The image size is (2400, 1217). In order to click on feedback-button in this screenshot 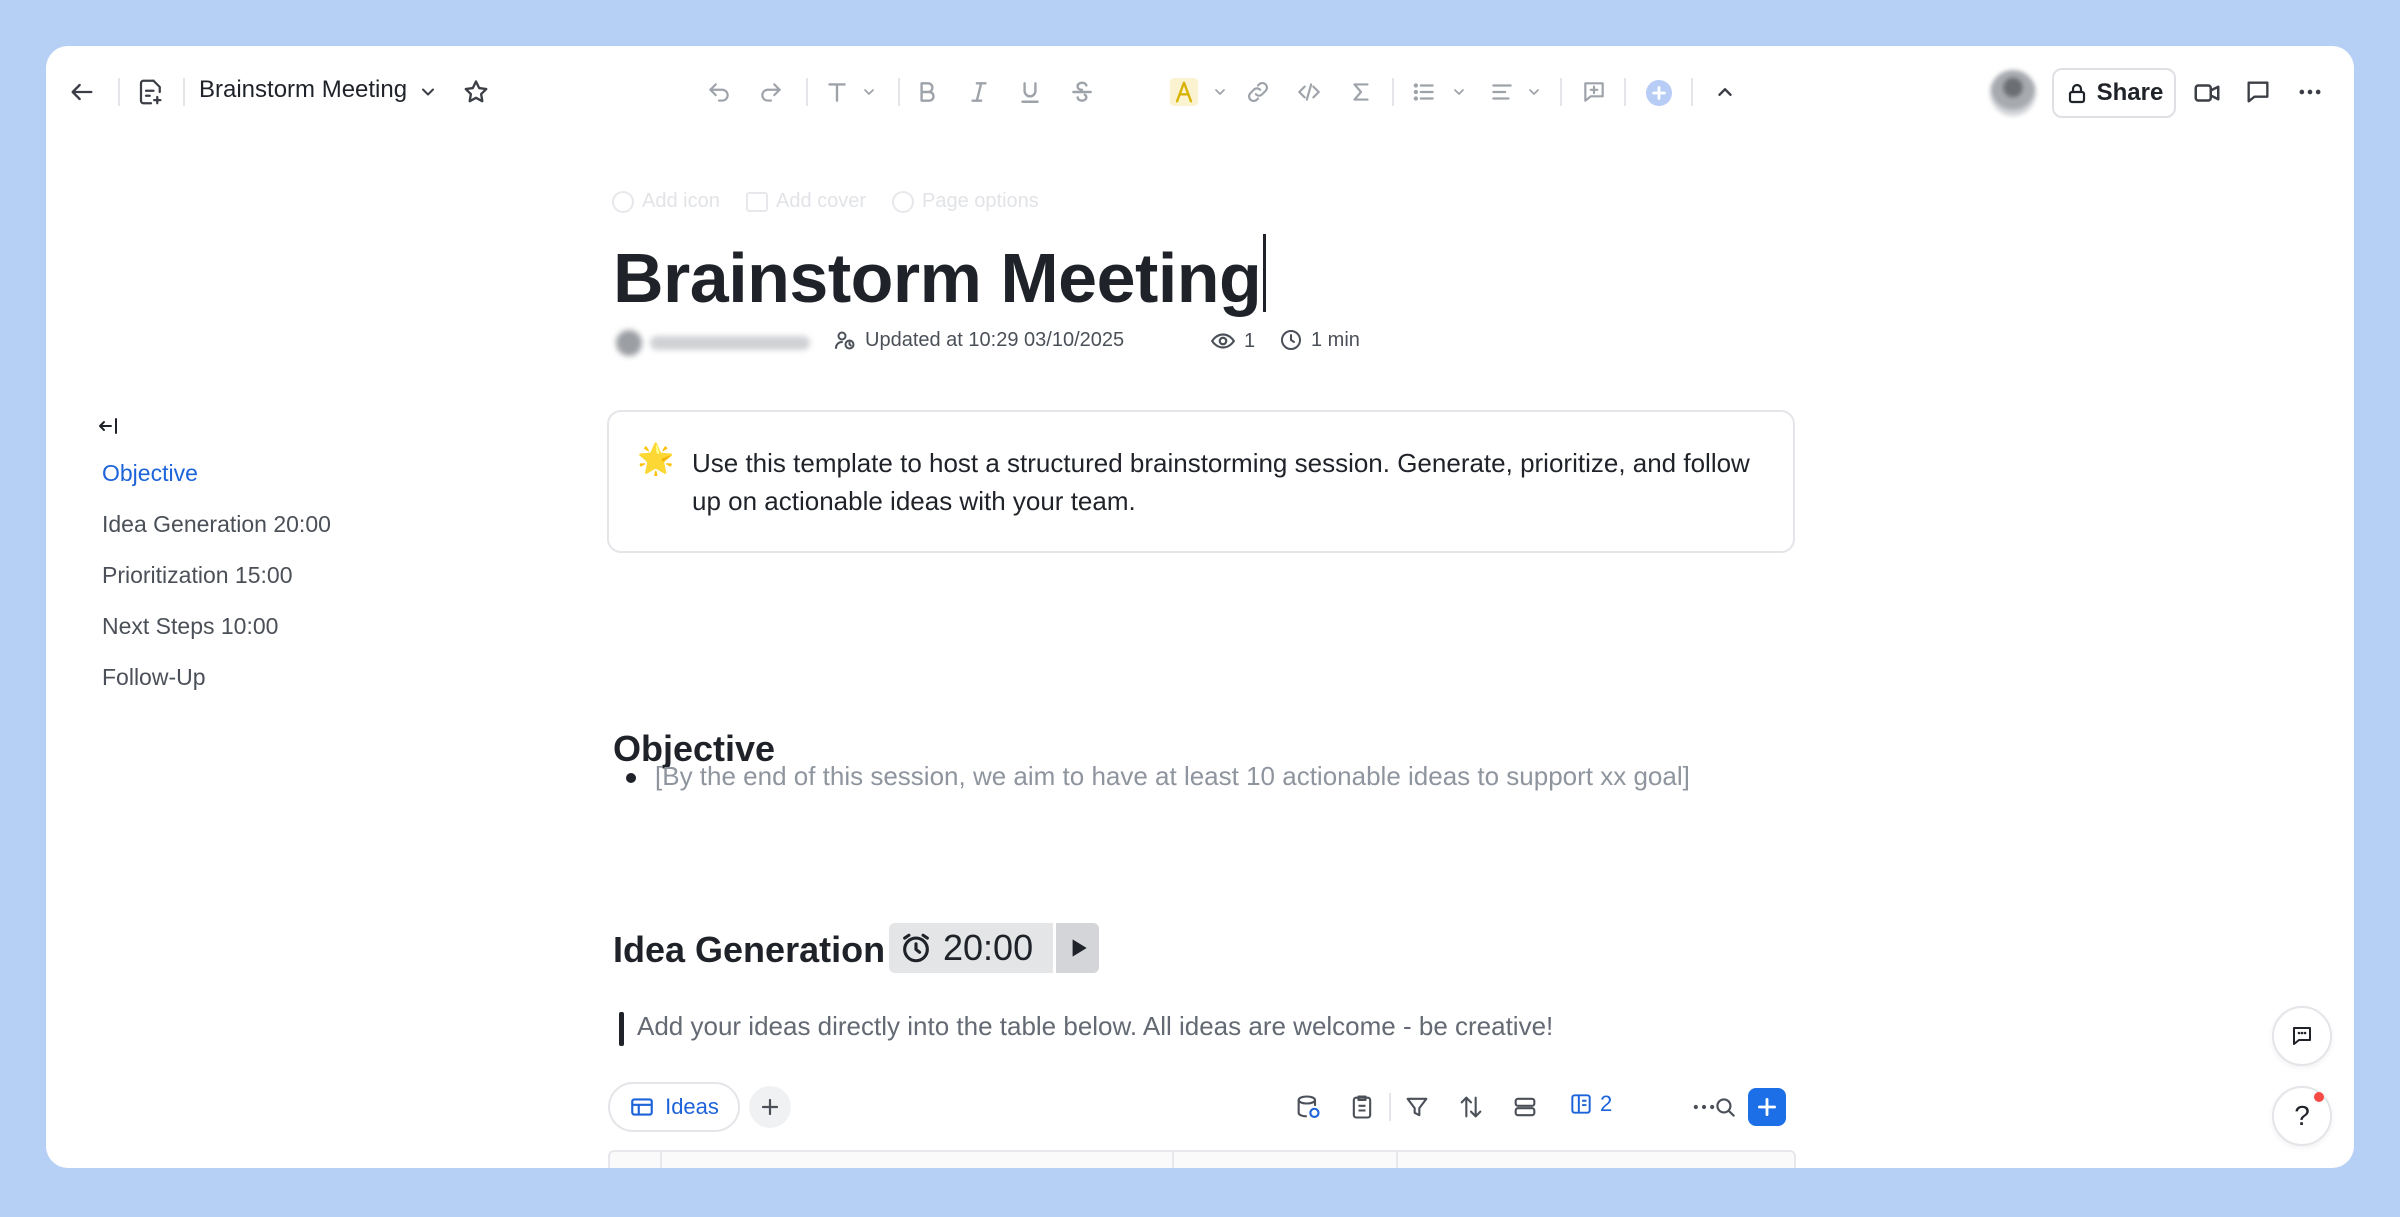, I will do `click(2302, 1036)`.